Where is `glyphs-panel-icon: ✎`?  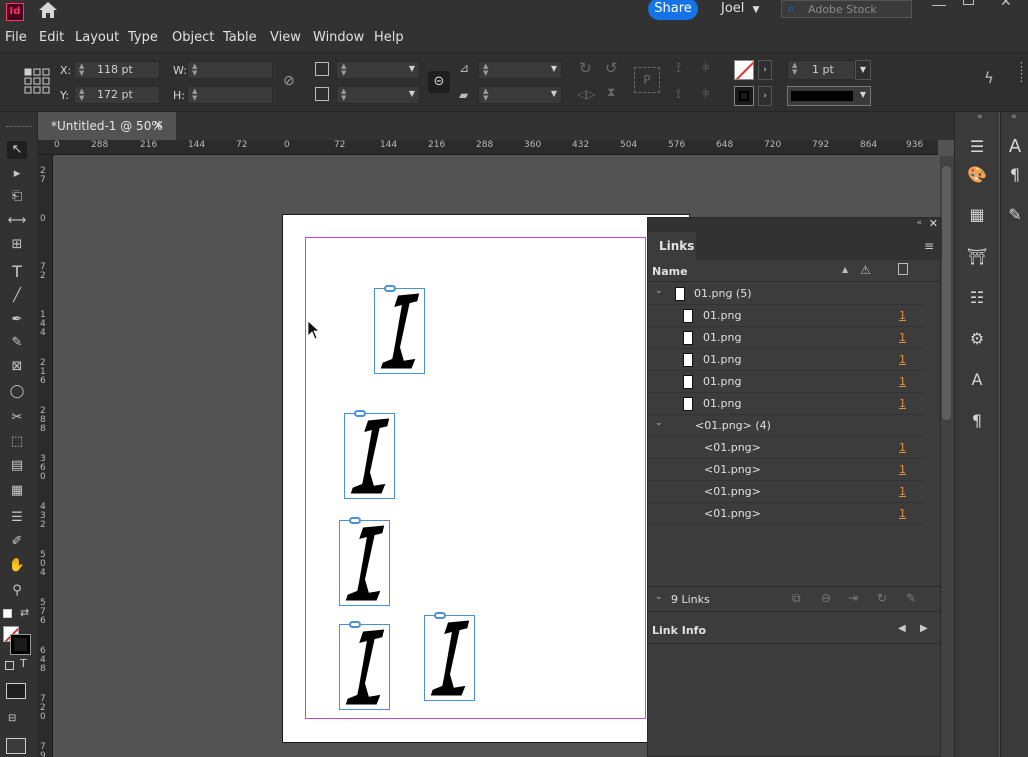 glyphs-panel-icon: ✎ is located at coordinates (1015, 215).